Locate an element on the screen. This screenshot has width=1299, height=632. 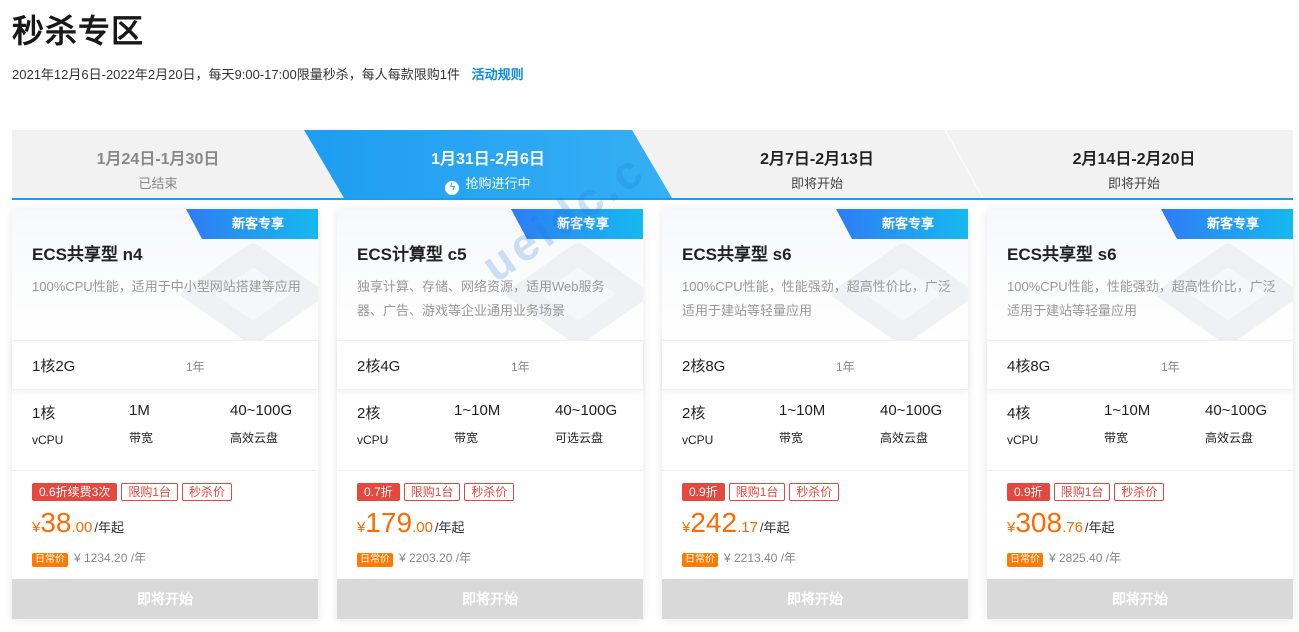
regular-price-value: ¥ 2203.20 /年 is located at coordinates (435, 558).